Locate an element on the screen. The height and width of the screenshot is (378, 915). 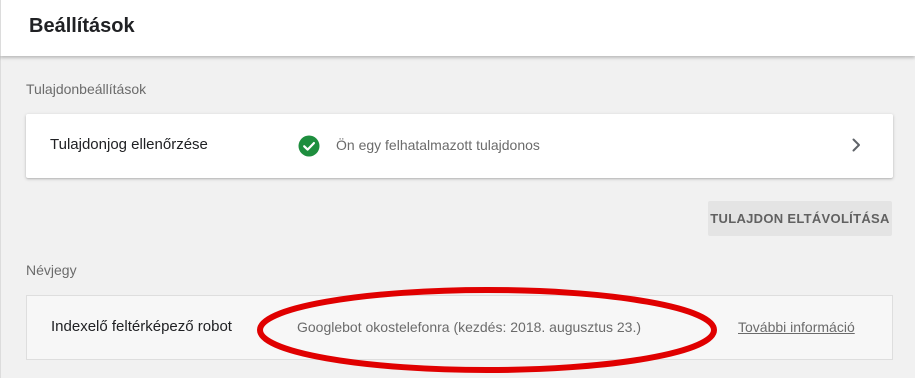
page-header: Beállítások is located at coordinates (457, 28).